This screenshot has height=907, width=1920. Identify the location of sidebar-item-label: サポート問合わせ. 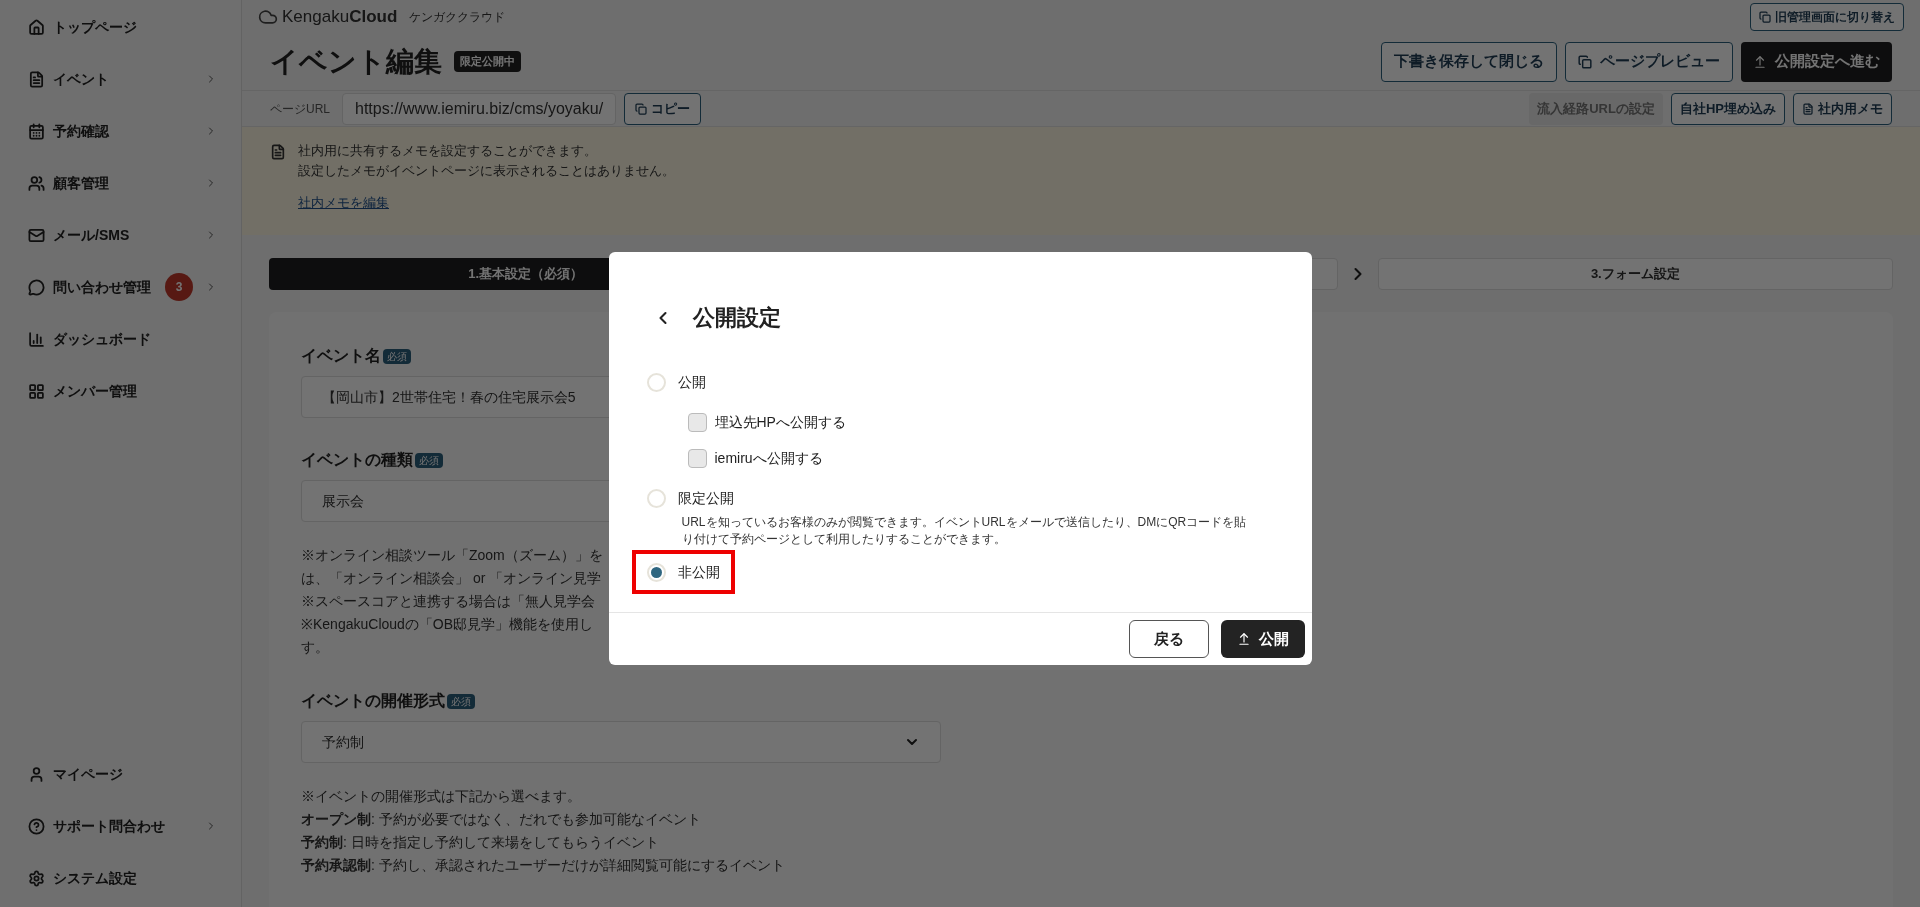
(109, 826).